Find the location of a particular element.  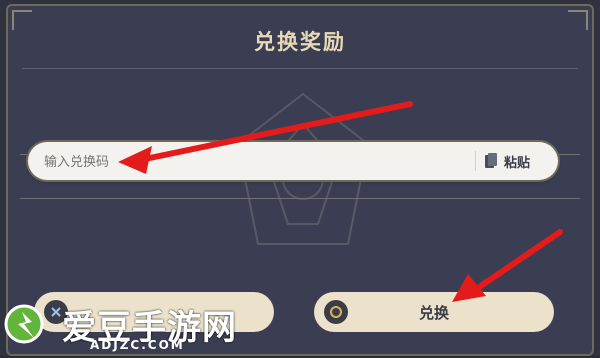

paste-button: 粘贴 is located at coordinates (507, 161).